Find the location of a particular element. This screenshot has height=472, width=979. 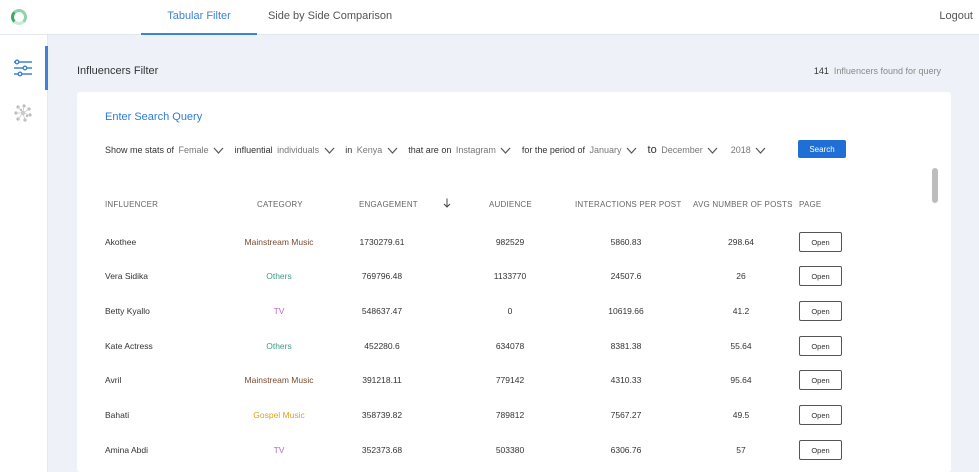

results-count-label: Influencers found for query is located at coordinates (887, 71).